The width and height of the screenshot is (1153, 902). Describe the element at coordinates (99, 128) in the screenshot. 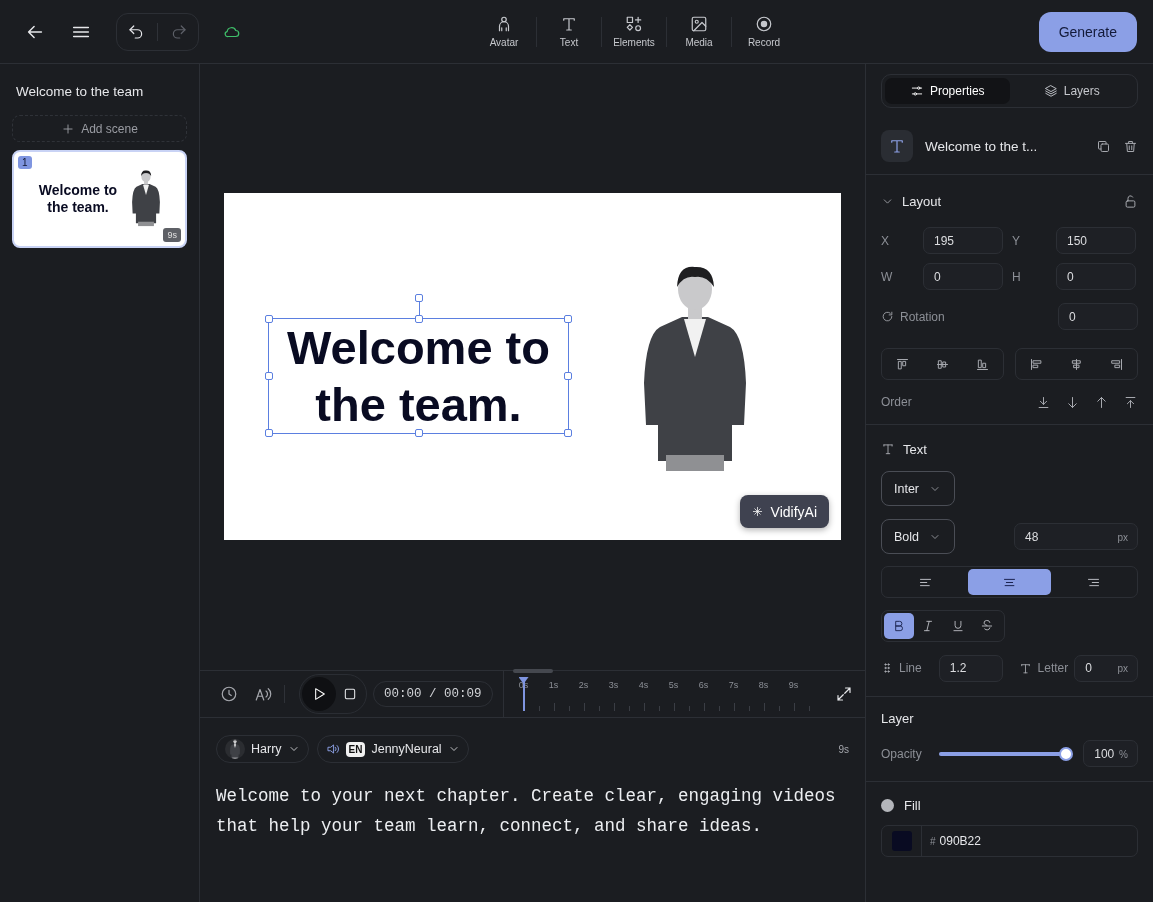

I see `add-scene-button: Add scene` at that location.